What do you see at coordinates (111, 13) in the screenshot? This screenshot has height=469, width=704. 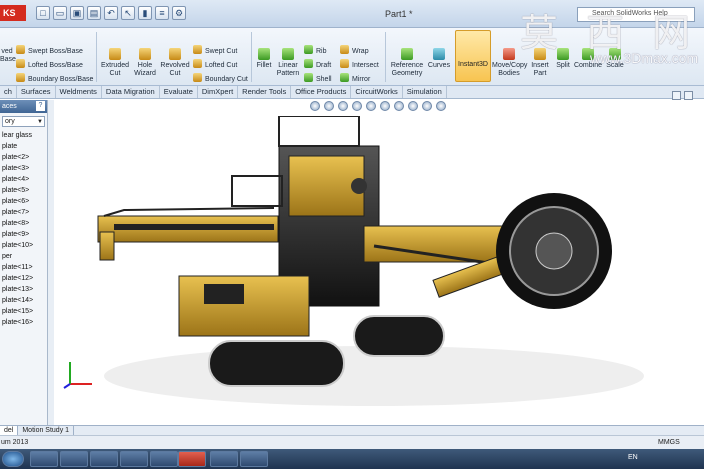 I see `undo-icon: ↶` at bounding box center [111, 13].